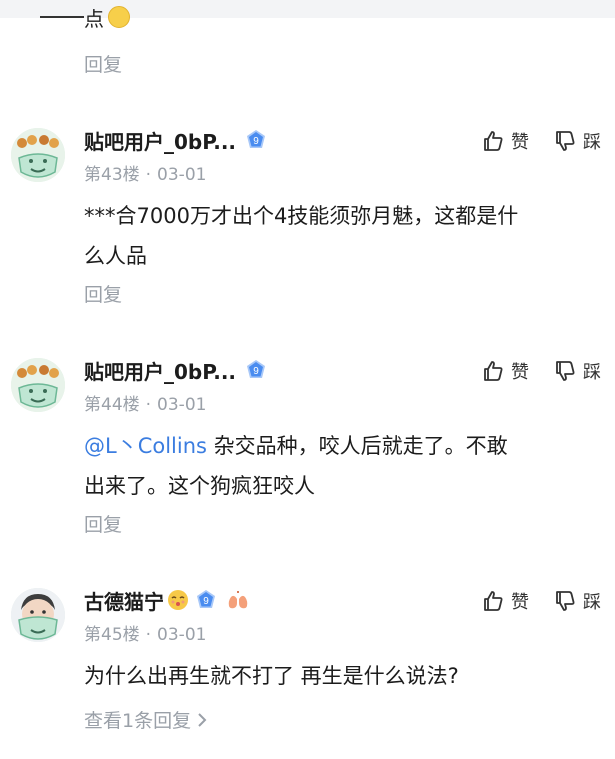  I want to click on view-replies-link: 查看1条回复, so click(146, 719).